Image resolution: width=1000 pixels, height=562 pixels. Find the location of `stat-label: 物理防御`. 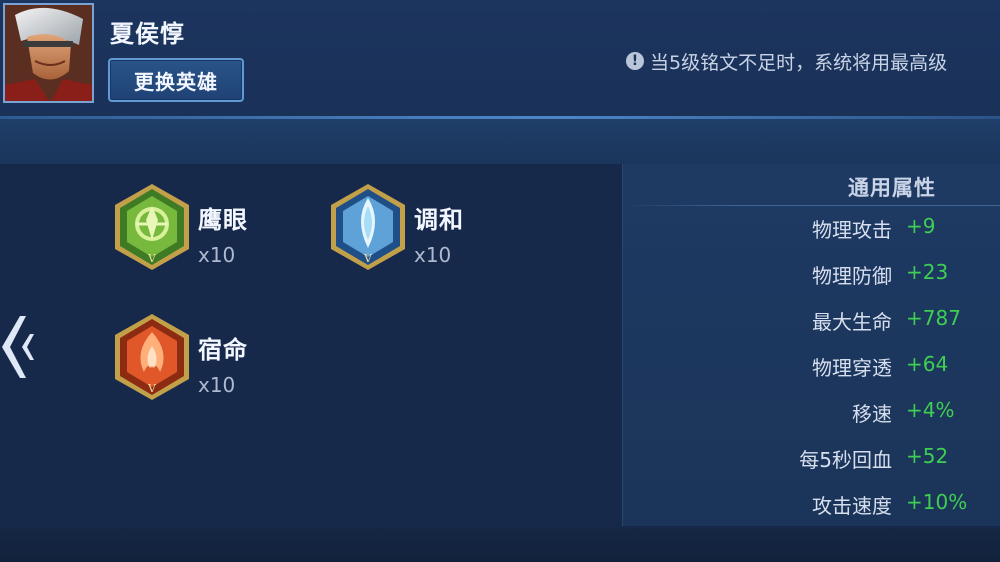

stat-label: 物理防御 is located at coordinates (852, 276).